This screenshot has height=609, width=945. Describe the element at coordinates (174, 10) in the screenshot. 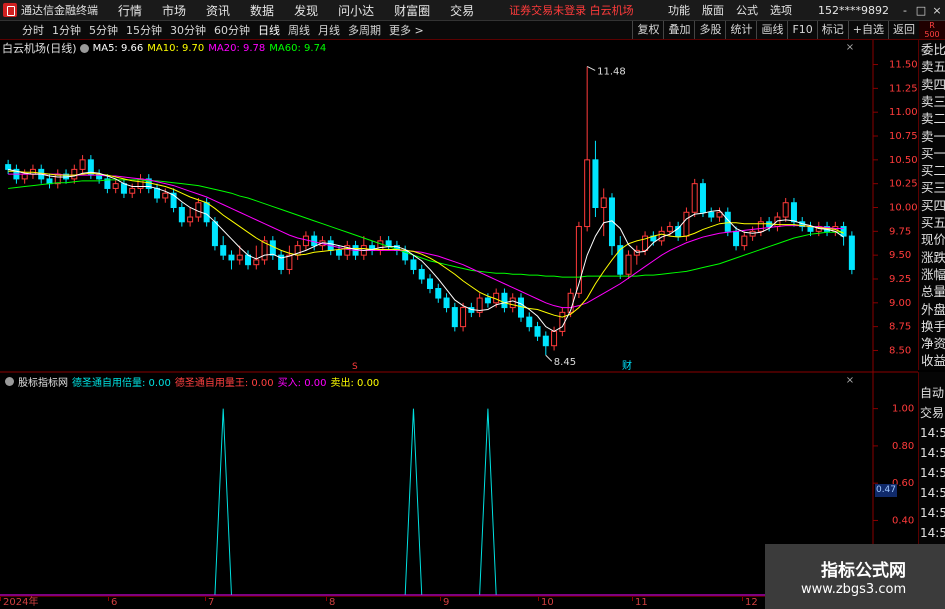

I see `menu-shichang: 市场` at that location.